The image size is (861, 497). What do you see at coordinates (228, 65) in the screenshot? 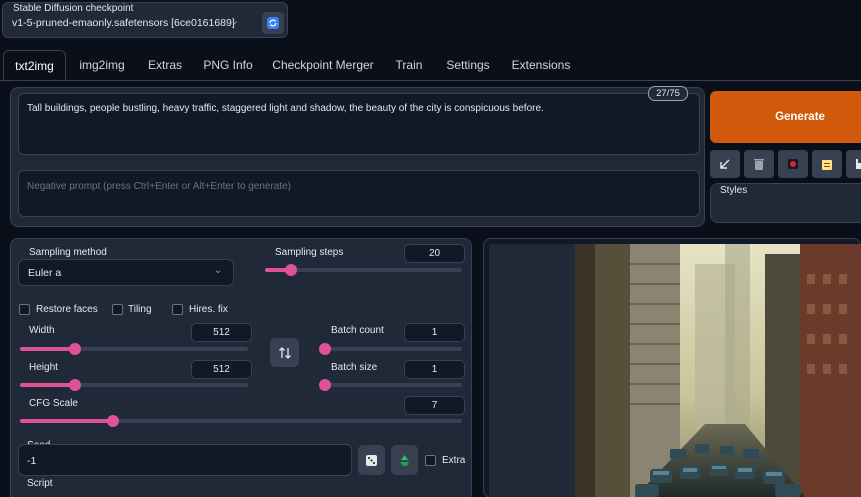
I see `tab-png-info: PNG Info` at bounding box center [228, 65].